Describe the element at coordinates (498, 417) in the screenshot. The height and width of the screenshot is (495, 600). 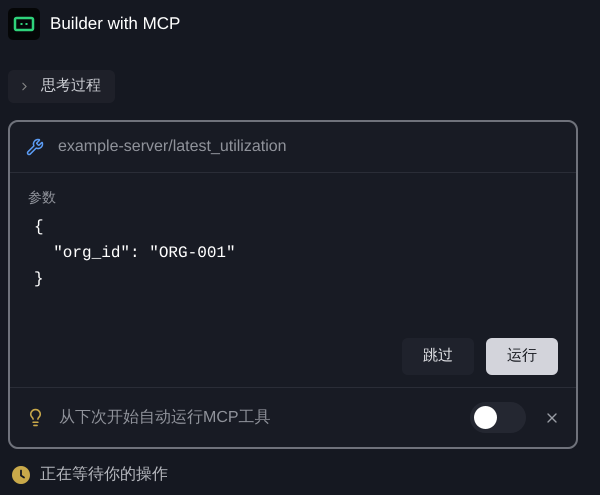
I see `auto-run-switch` at that location.